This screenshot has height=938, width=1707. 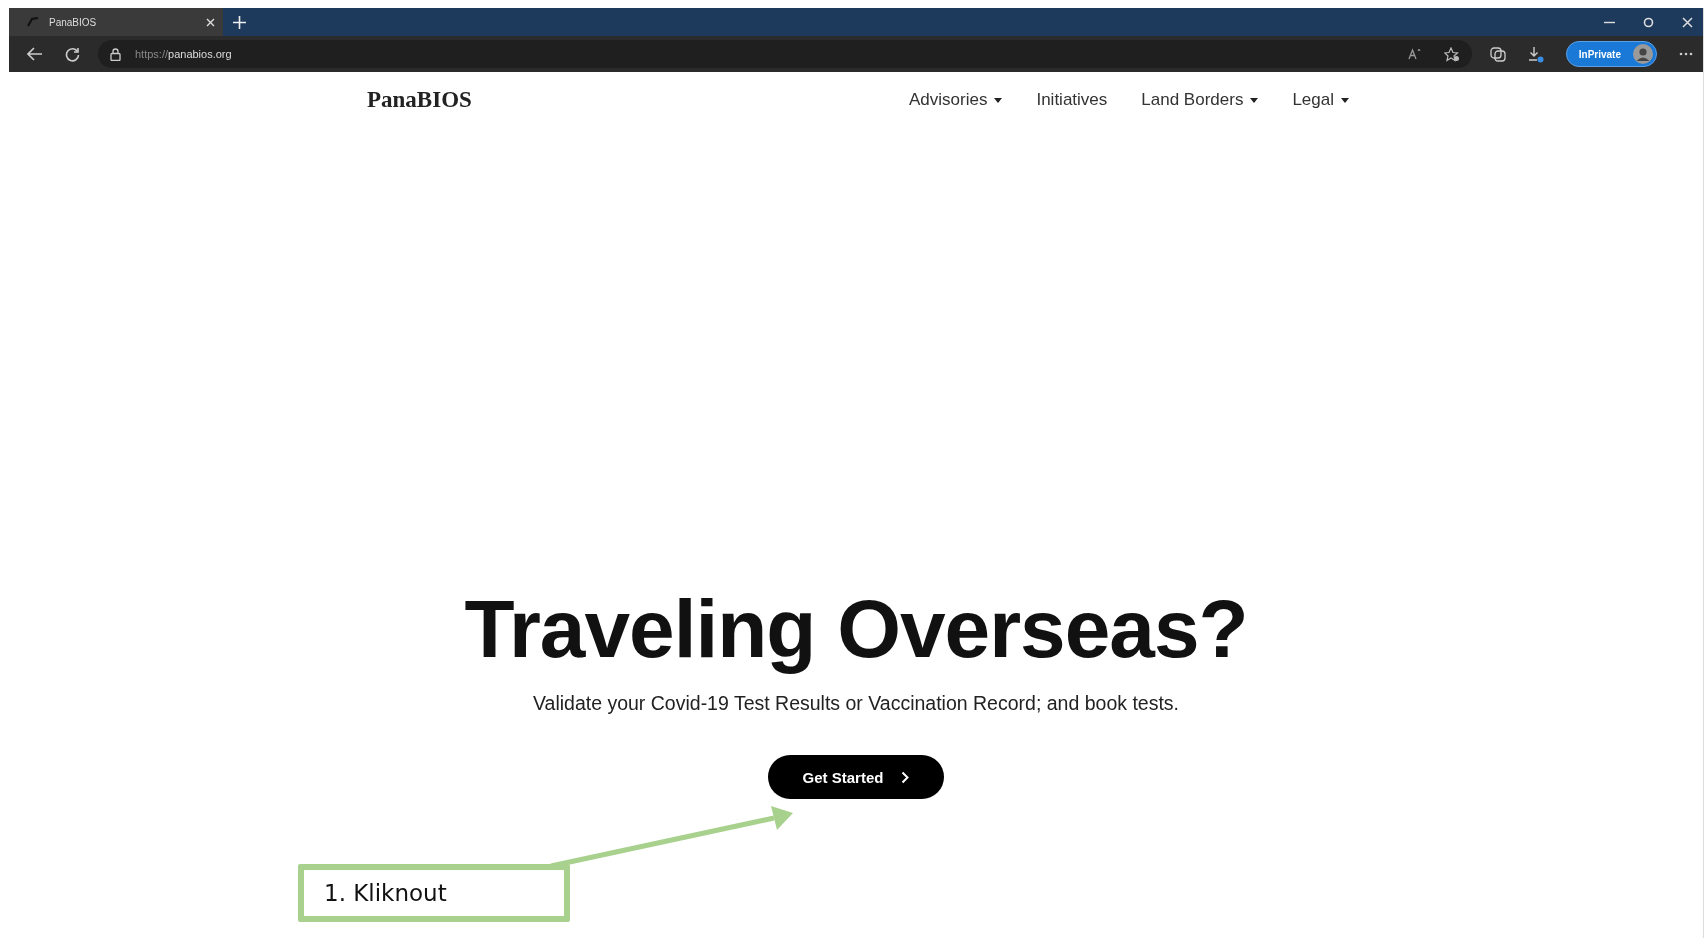 I want to click on address-bar: https://panabios.org, so click(x=785, y=54).